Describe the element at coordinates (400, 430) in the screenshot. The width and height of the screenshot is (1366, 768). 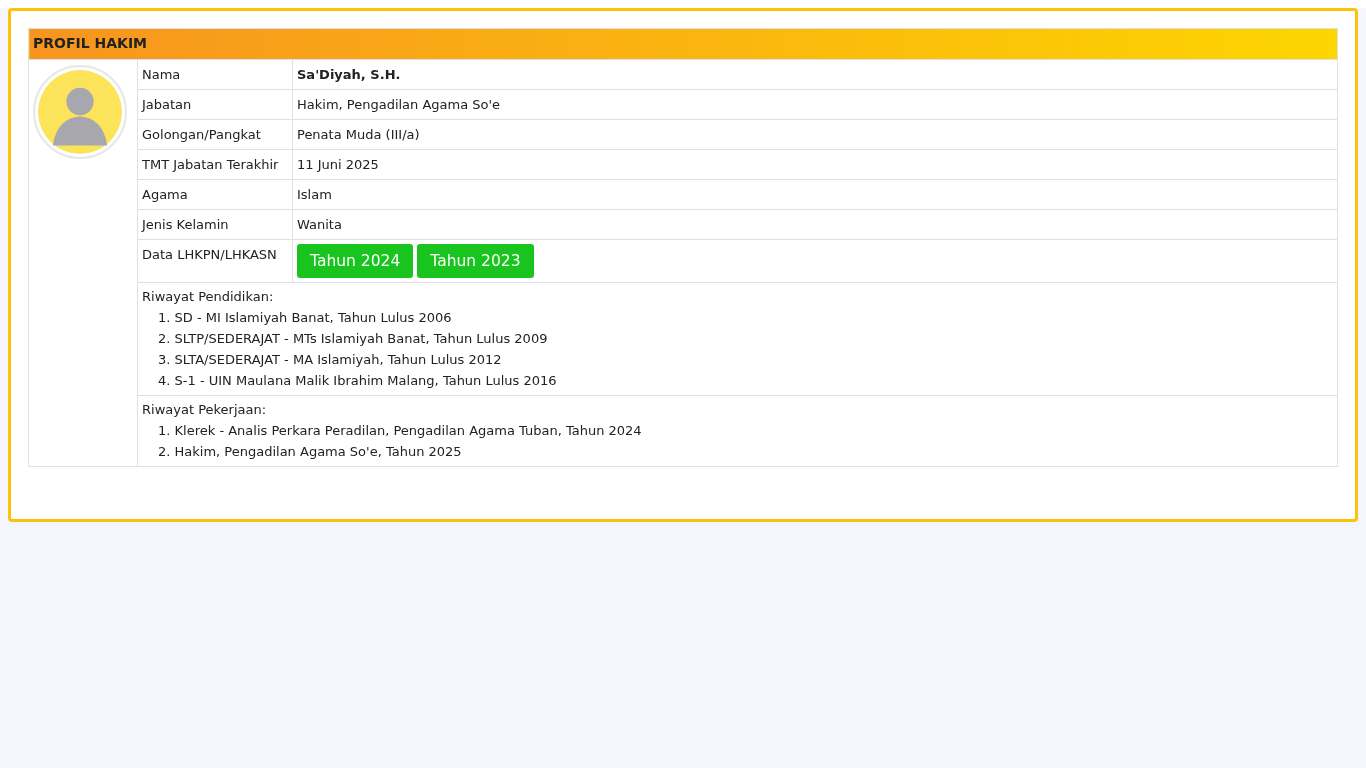
I see `list-item: 1. Klerek - Analis Perkara Peradilan, Pengadilan Agama Tuban, Tahun 2024` at that location.